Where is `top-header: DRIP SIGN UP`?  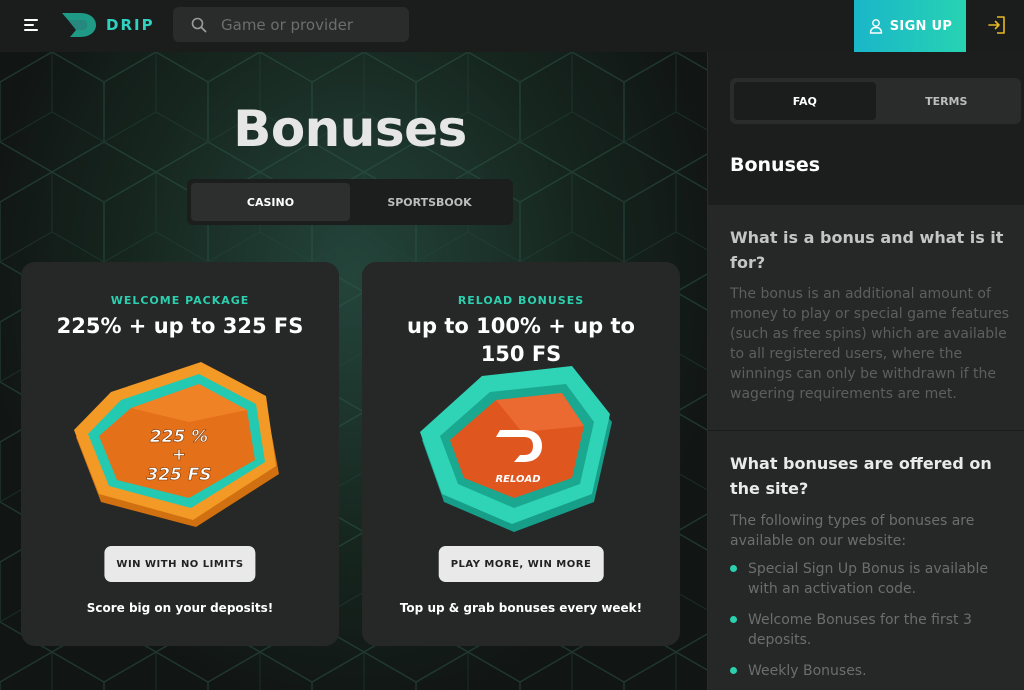 top-header: DRIP SIGN UP is located at coordinates (512, 26).